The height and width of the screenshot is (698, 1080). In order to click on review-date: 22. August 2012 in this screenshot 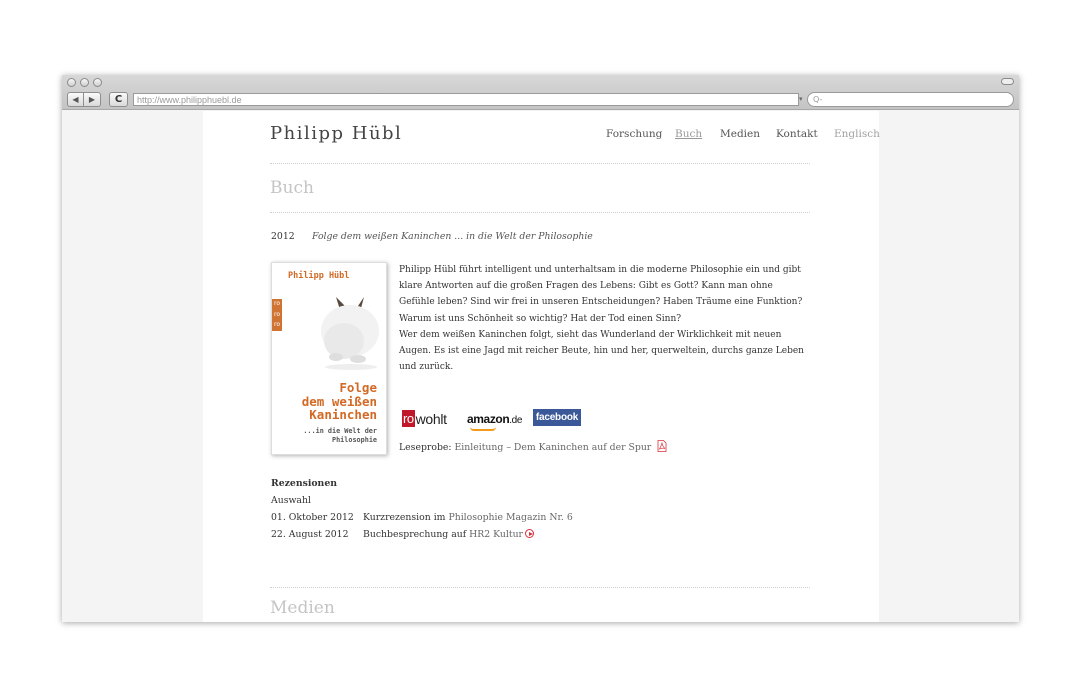, I will do `click(310, 534)`.